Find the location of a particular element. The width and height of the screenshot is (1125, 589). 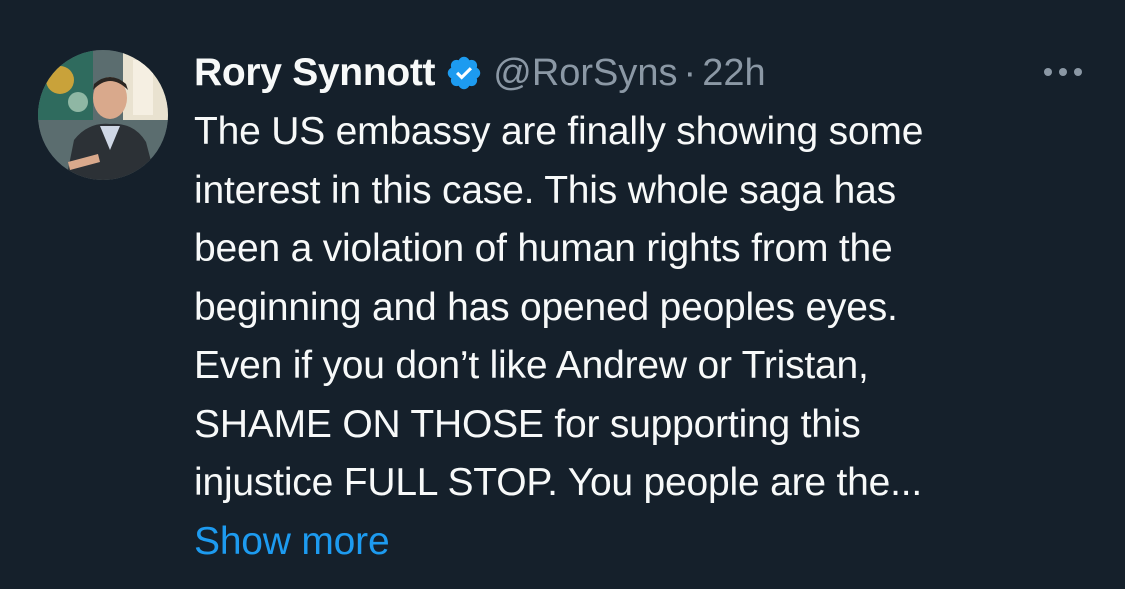

tweet-text-line: The US embassy are finally showing some is located at coordinates (559, 131).